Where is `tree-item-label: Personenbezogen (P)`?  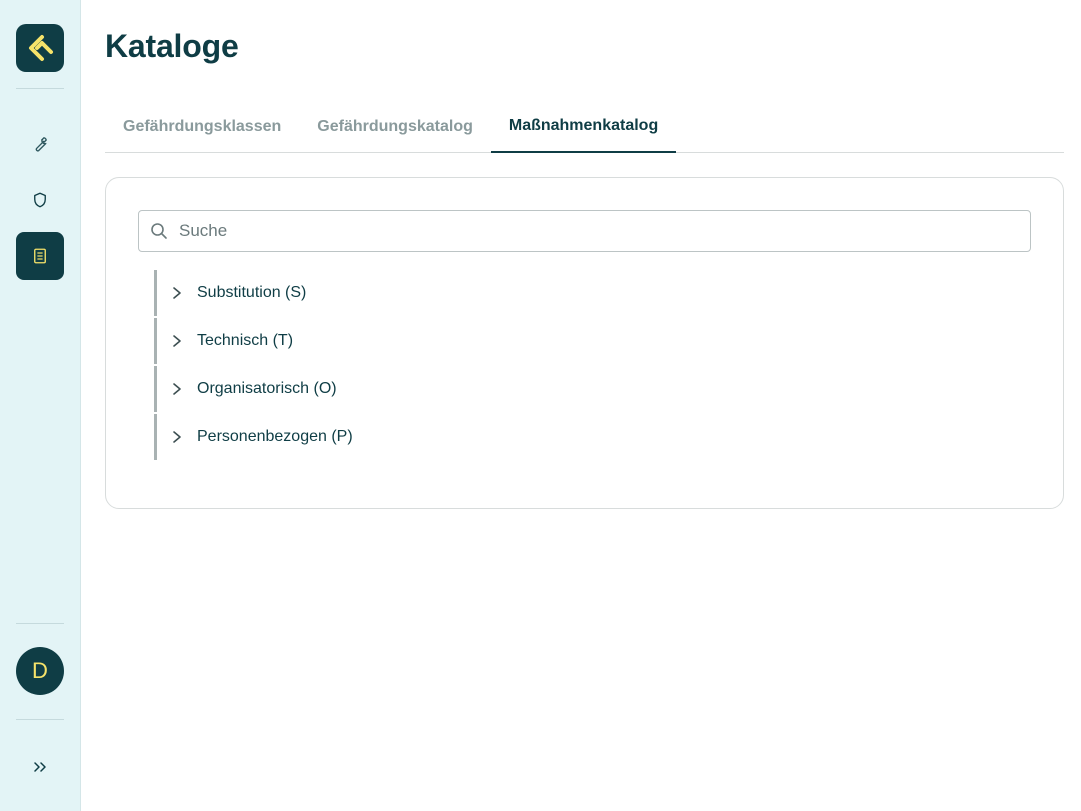
tree-item-label: Personenbezogen (P) is located at coordinates (275, 436).